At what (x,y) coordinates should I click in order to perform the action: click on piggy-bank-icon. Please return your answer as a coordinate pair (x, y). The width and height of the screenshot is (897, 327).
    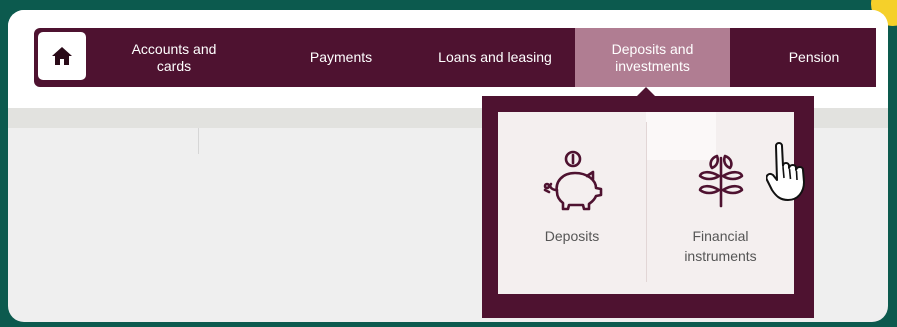
    Looking at the image, I should click on (573, 180).